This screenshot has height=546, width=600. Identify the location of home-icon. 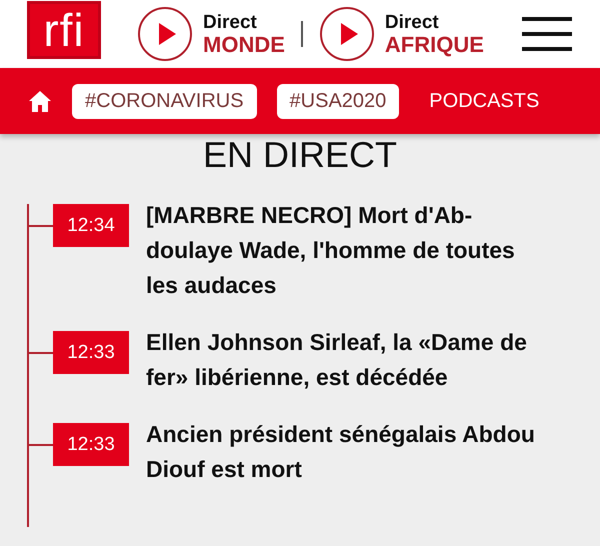
(40, 101).